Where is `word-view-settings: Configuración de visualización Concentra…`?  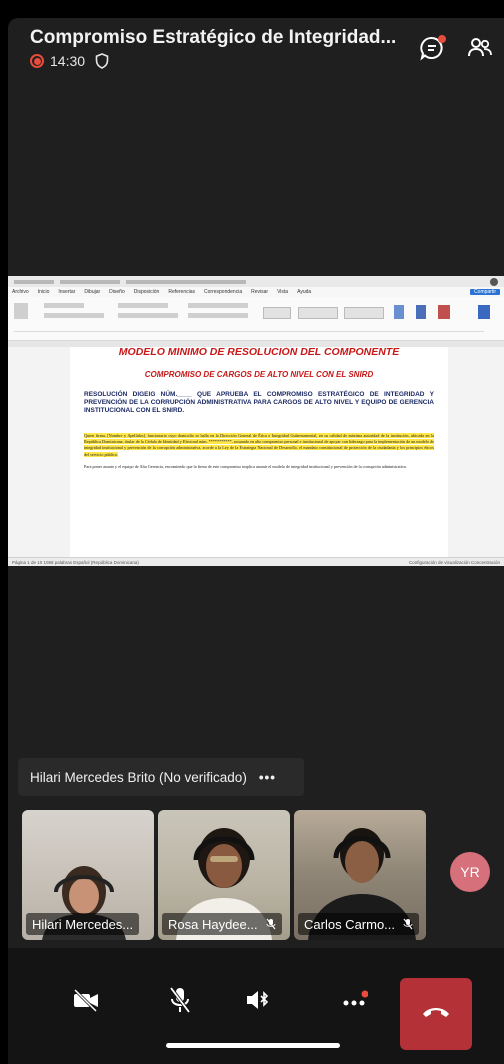 word-view-settings: Configuración de visualización Concentra… is located at coordinates (454, 562).